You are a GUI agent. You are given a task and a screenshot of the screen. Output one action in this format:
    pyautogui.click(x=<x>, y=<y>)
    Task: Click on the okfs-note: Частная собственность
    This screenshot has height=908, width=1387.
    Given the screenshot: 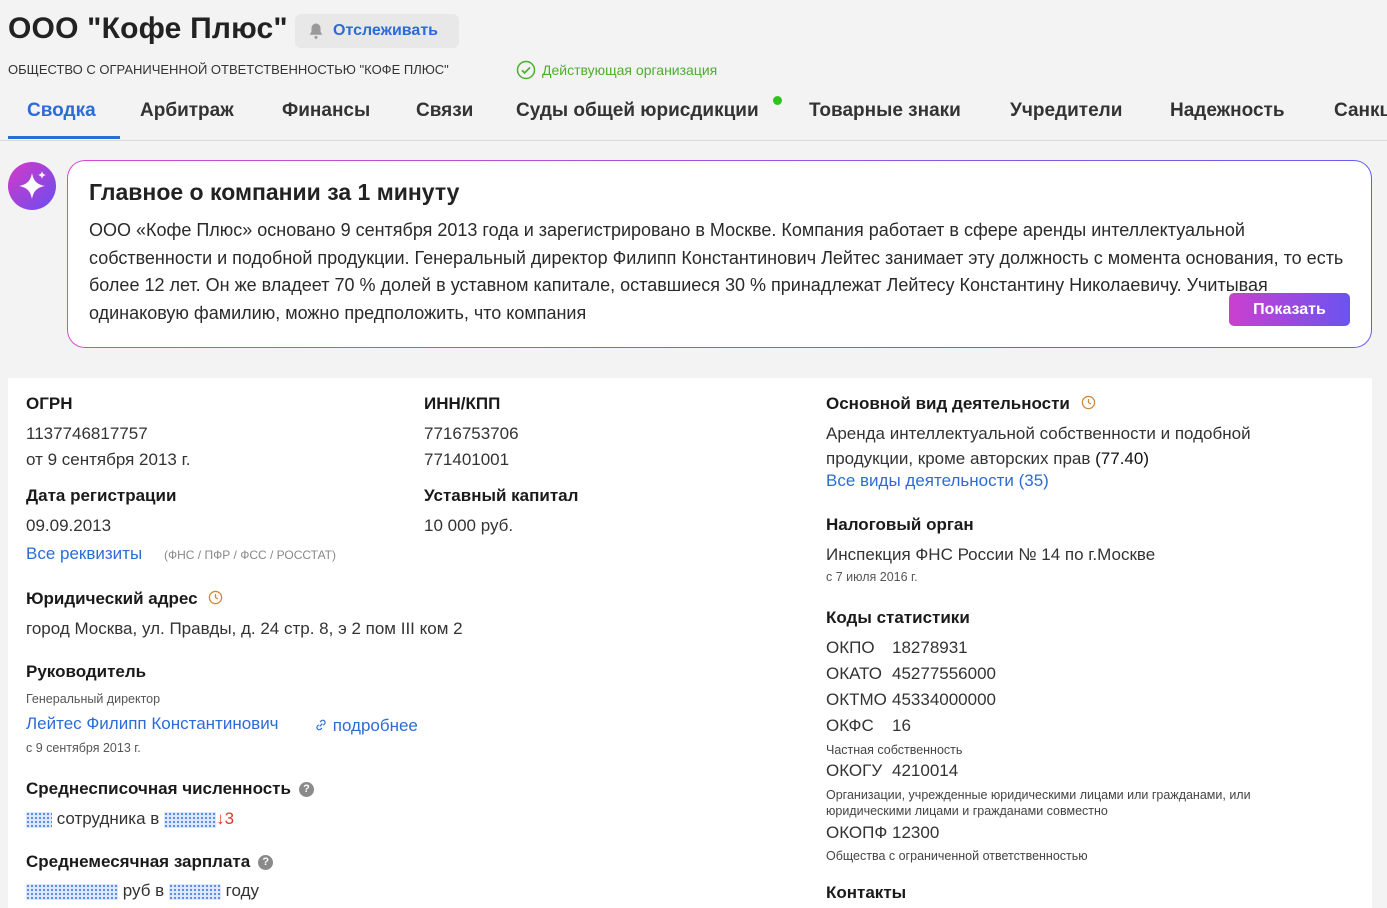 What is the action you would take?
    pyautogui.click(x=894, y=750)
    